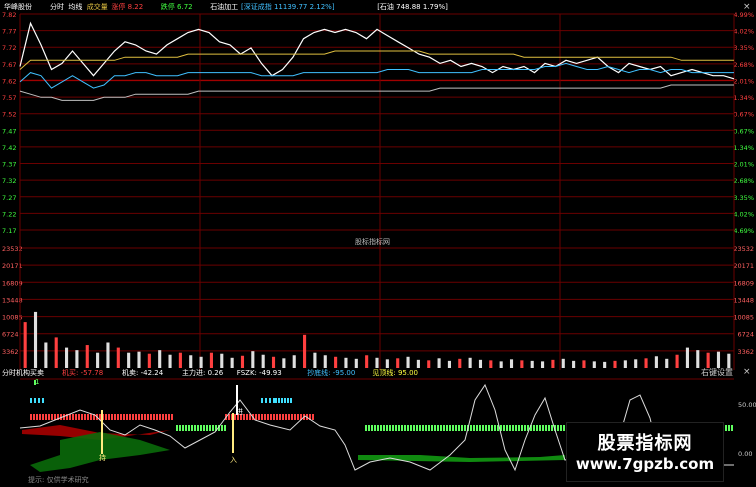  Describe the element at coordinates (203, 372) in the screenshot. I see `indicator-item-2: 主力进: 0.26` at that location.